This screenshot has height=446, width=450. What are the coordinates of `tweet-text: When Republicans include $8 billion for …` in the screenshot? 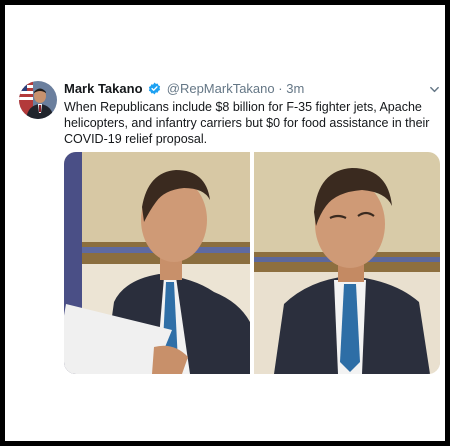 It's located at (247, 123).